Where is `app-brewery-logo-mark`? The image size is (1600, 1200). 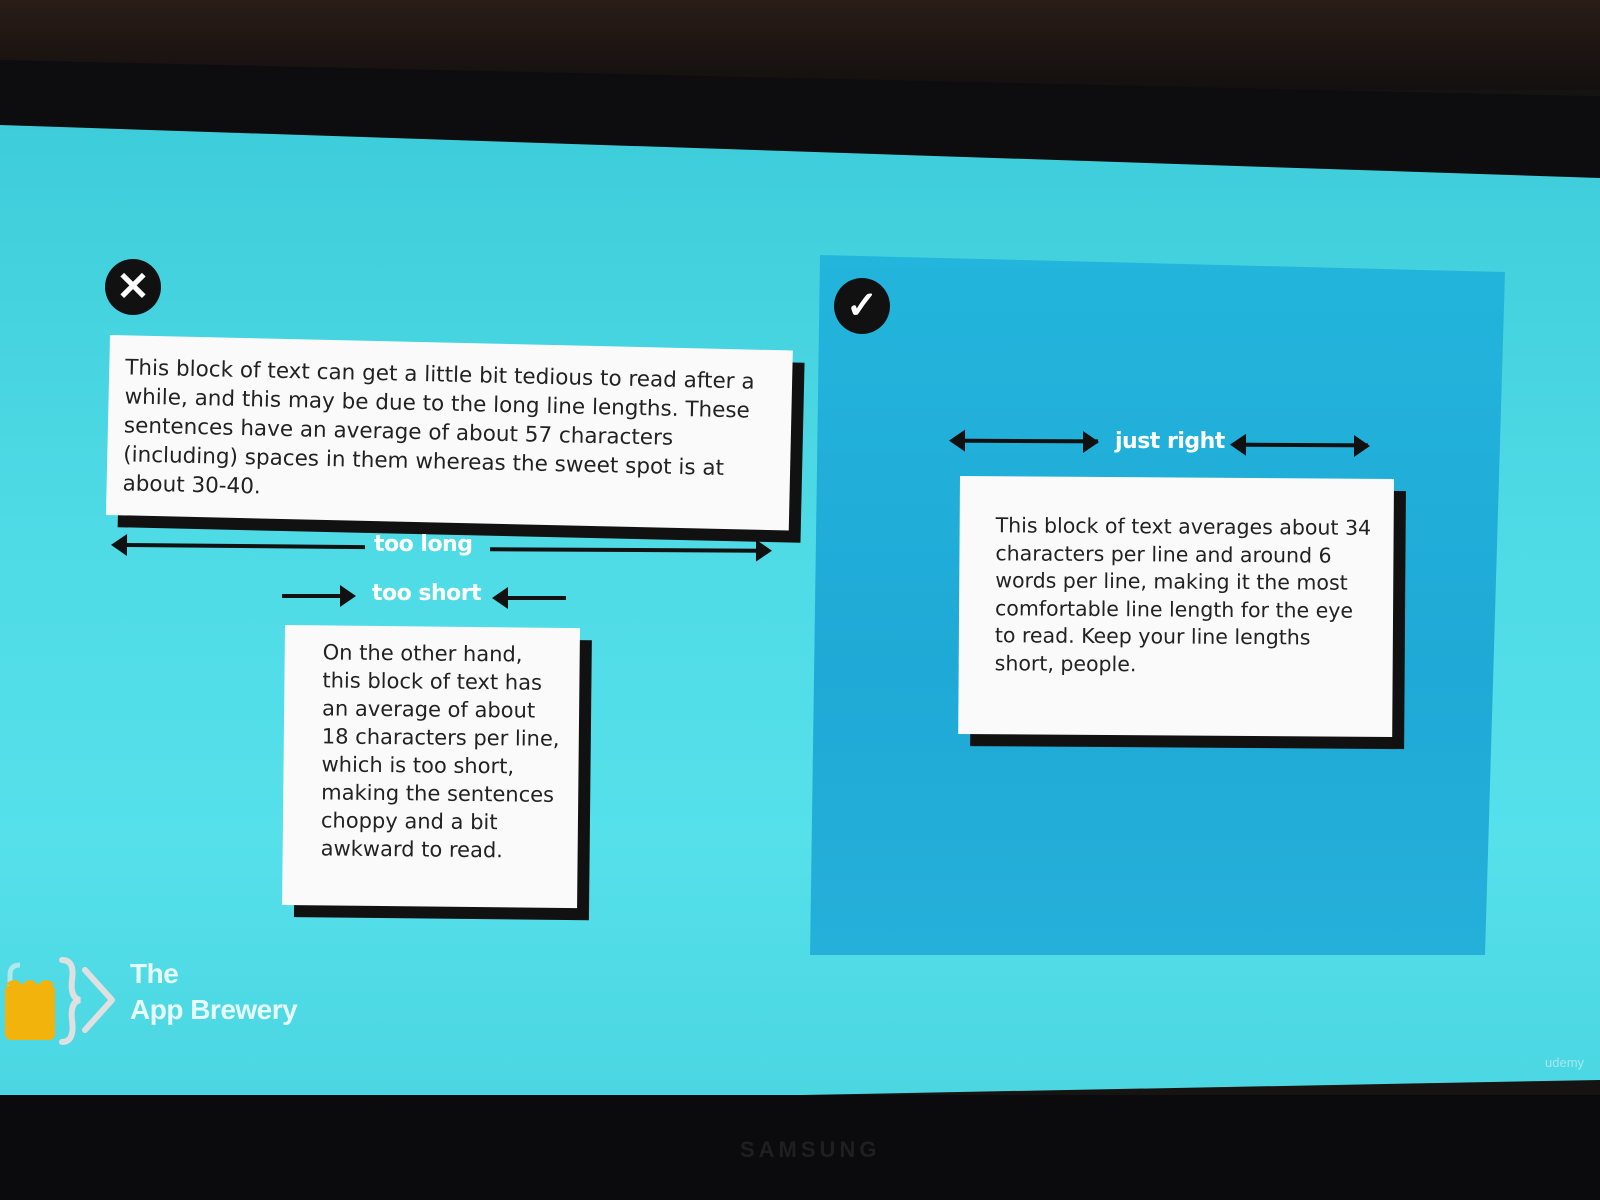
app-brewery-logo-mark is located at coordinates (60, 1001).